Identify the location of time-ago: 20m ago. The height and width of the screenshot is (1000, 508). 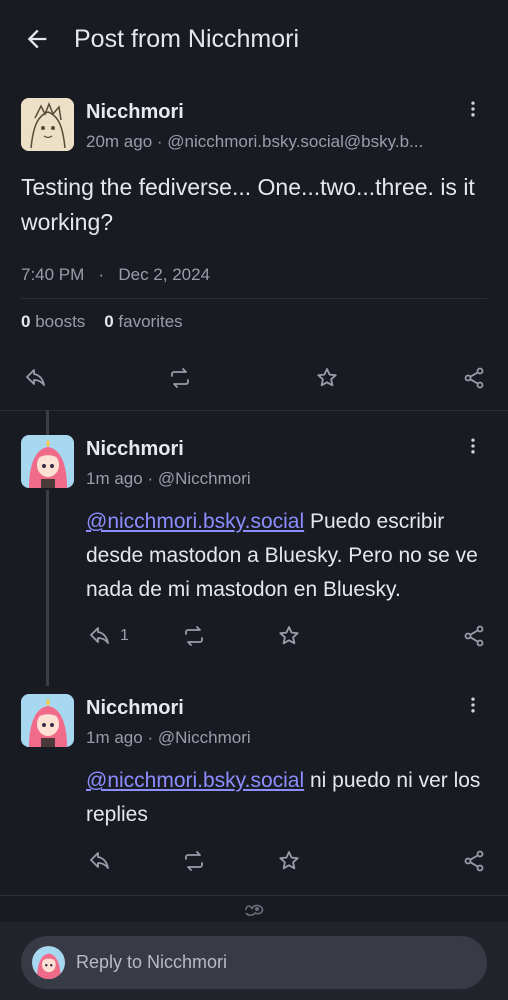
(119, 141).